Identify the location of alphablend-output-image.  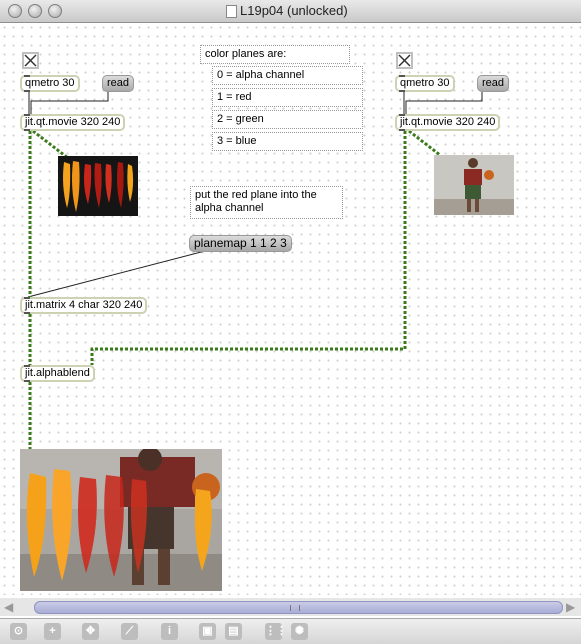
(121, 520).